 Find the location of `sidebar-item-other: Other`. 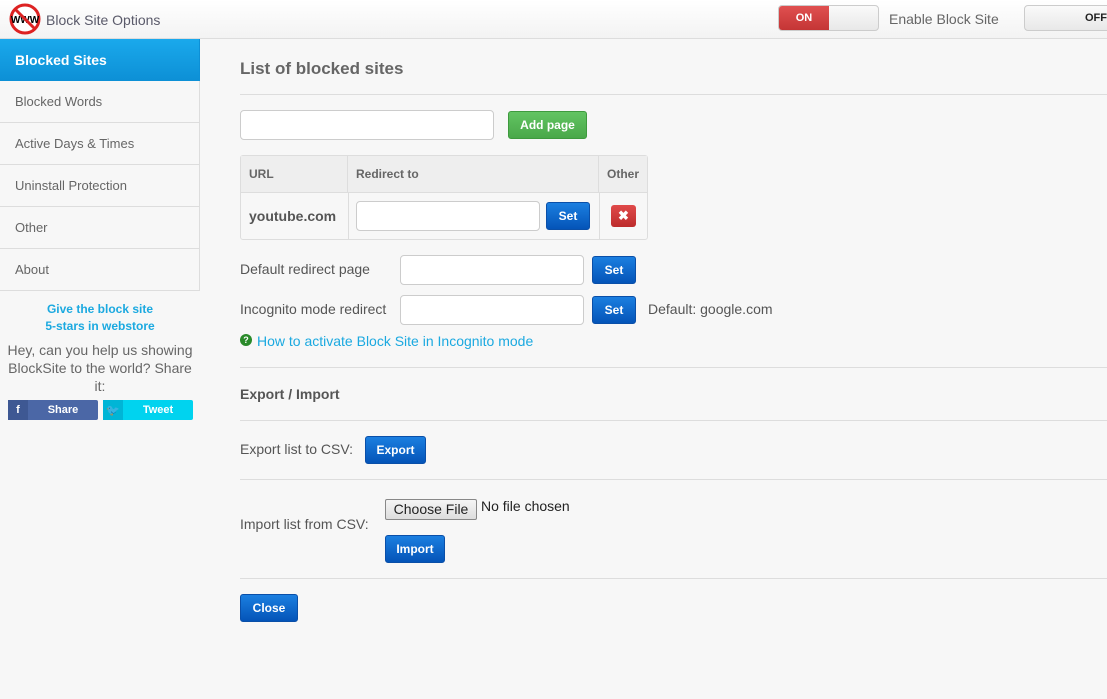

sidebar-item-other: Other is located at coordinates (100, 228).